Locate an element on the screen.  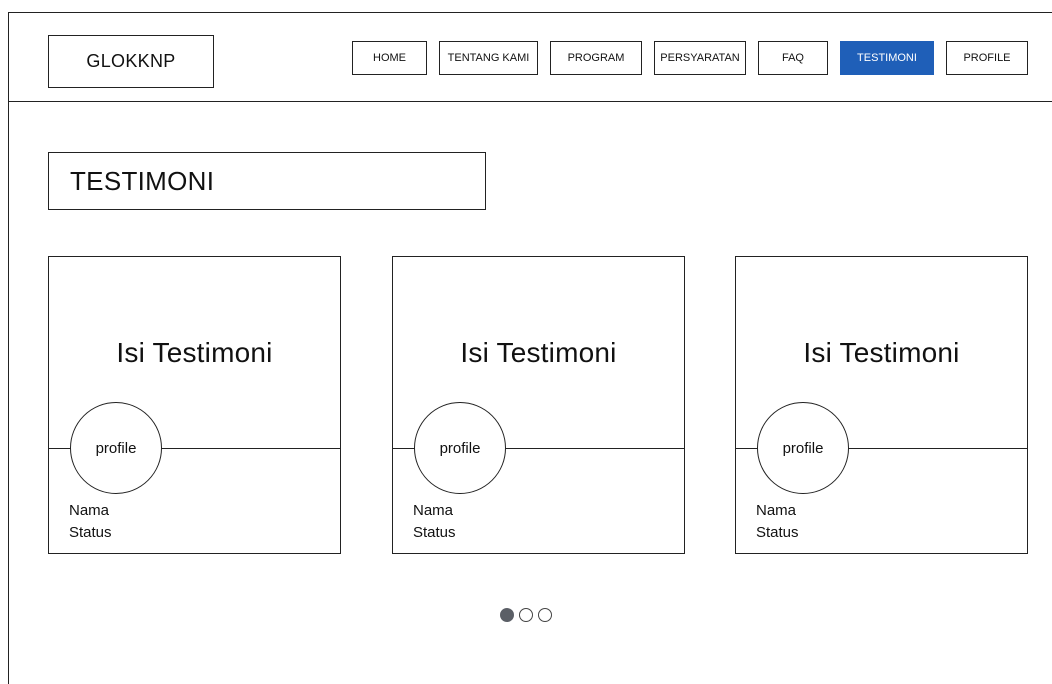
nav-program: PROGRAM is located at coordinates (596, 58).